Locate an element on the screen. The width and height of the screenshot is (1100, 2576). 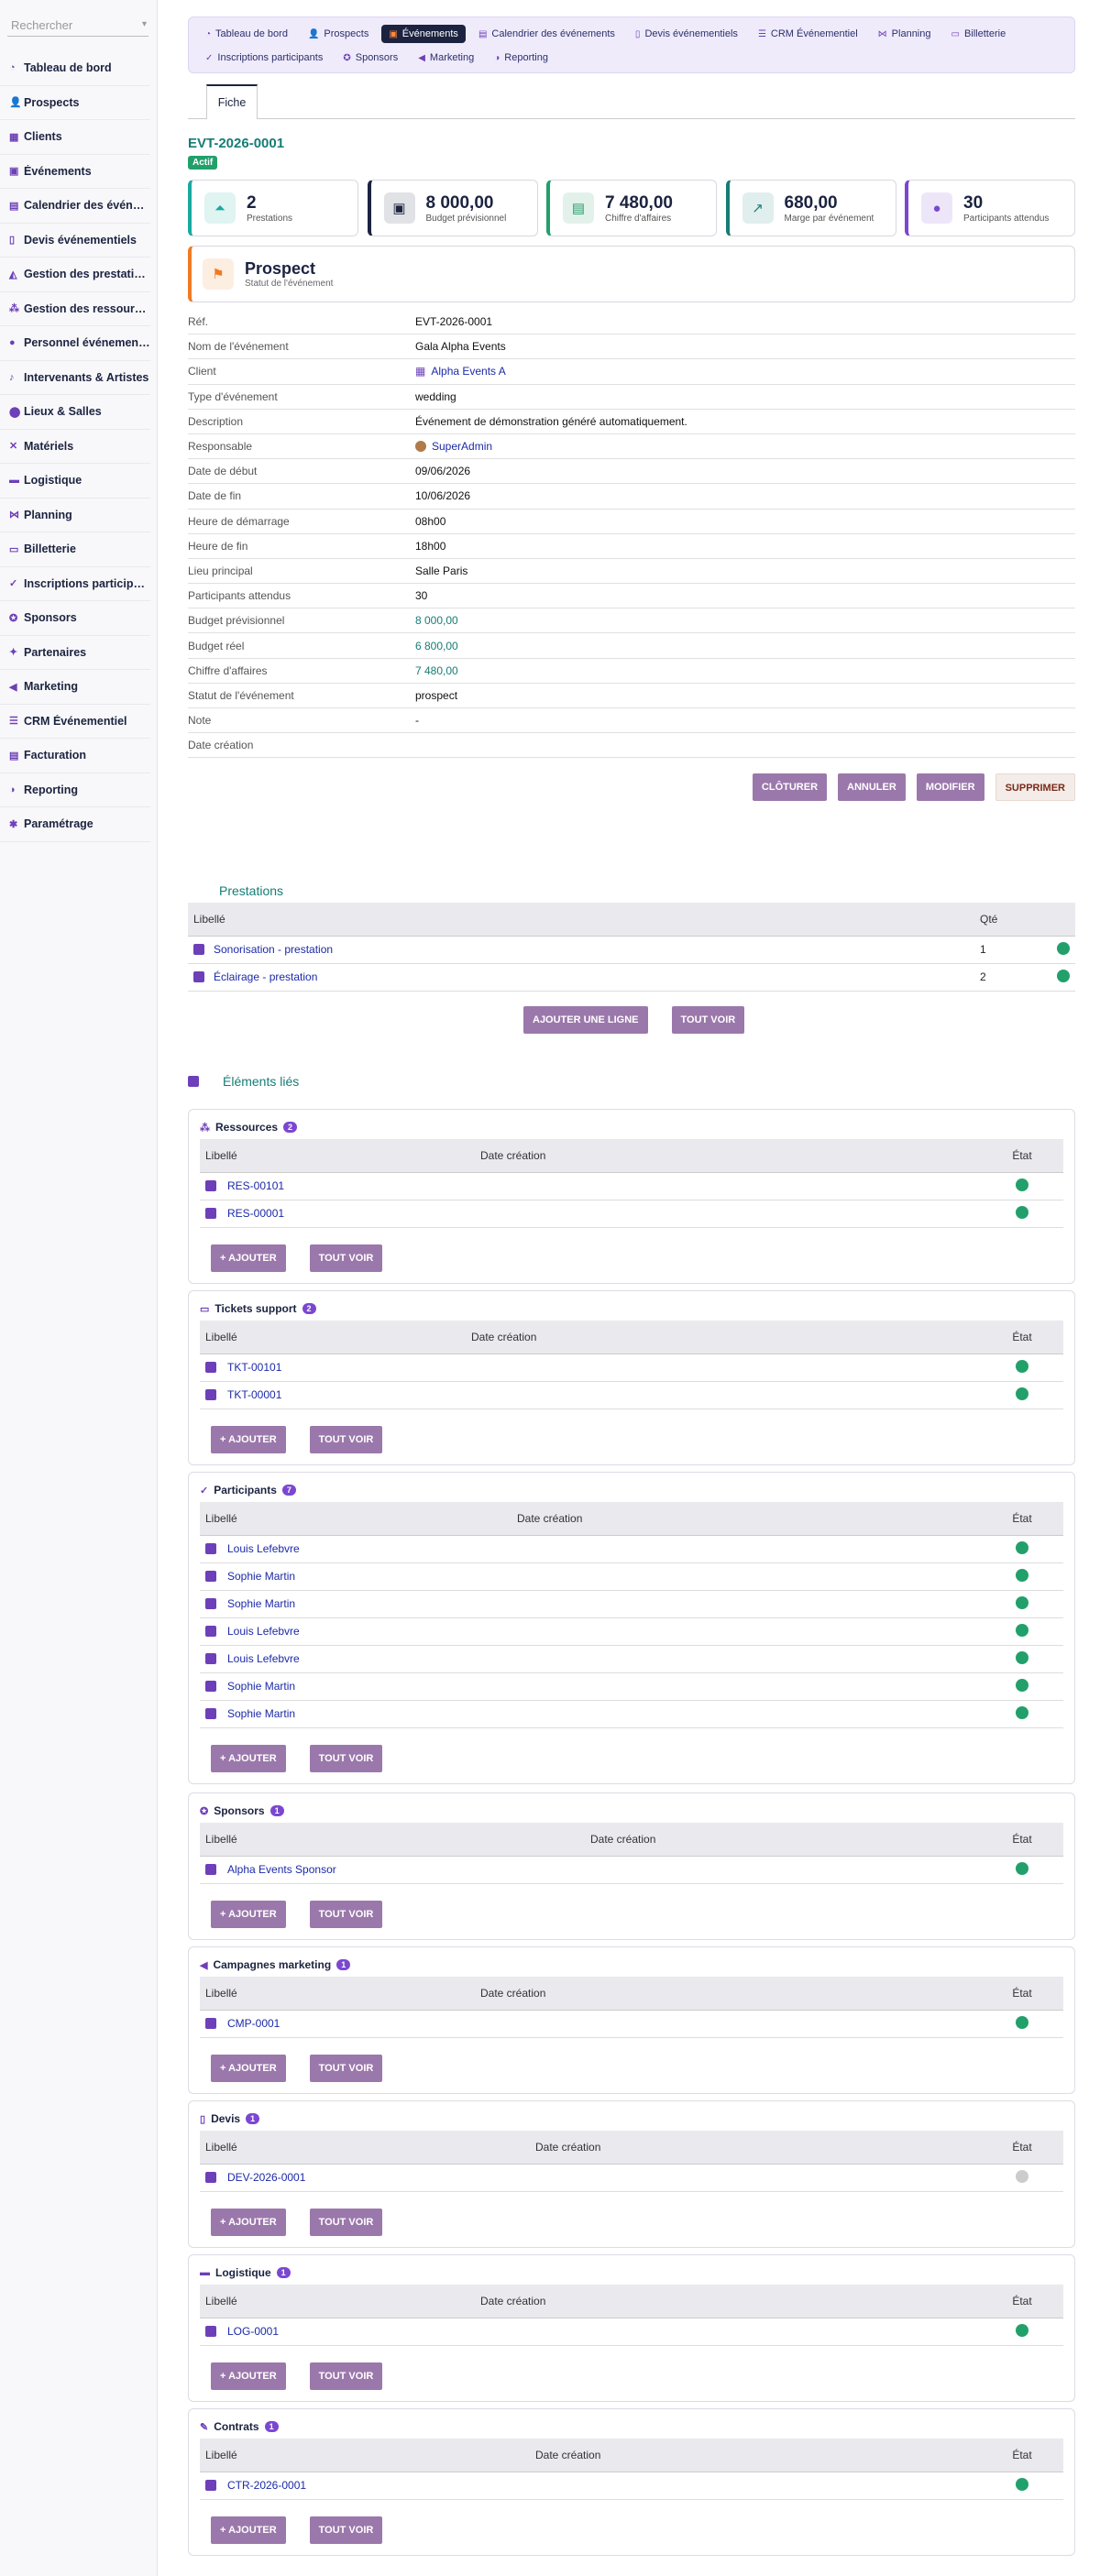
field-row: Statut de l'événement prospect is located at coordinates (631, 696).